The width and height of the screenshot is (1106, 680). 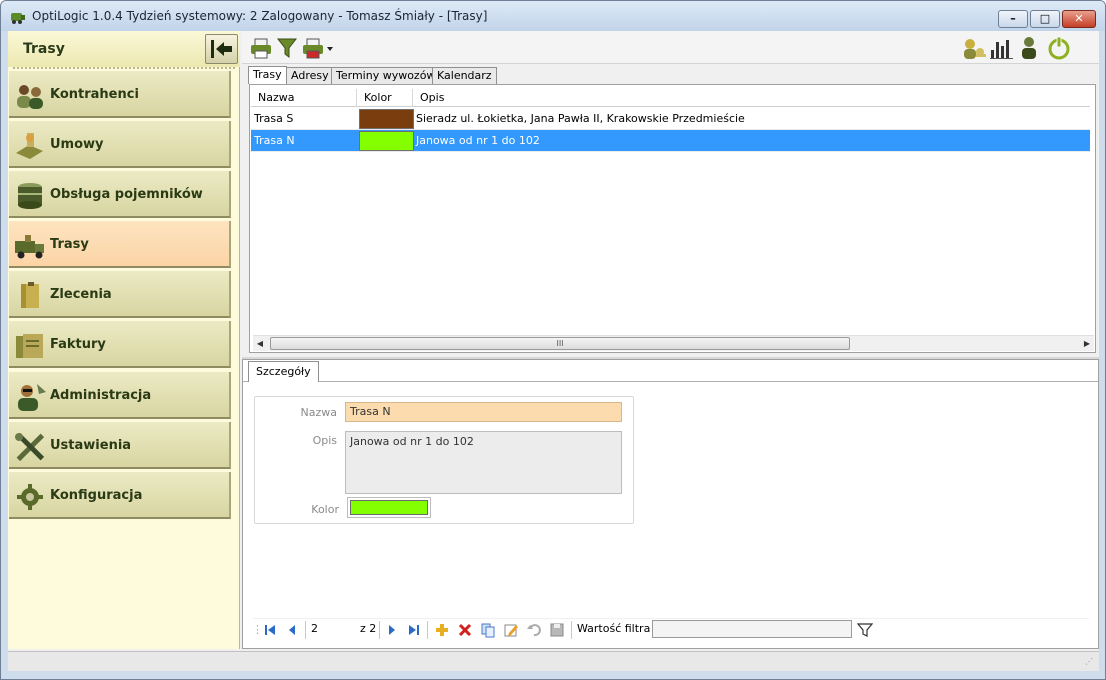 I want to click on nav-item-zlecenia: Zlecenia, so click(x=120, y=294).